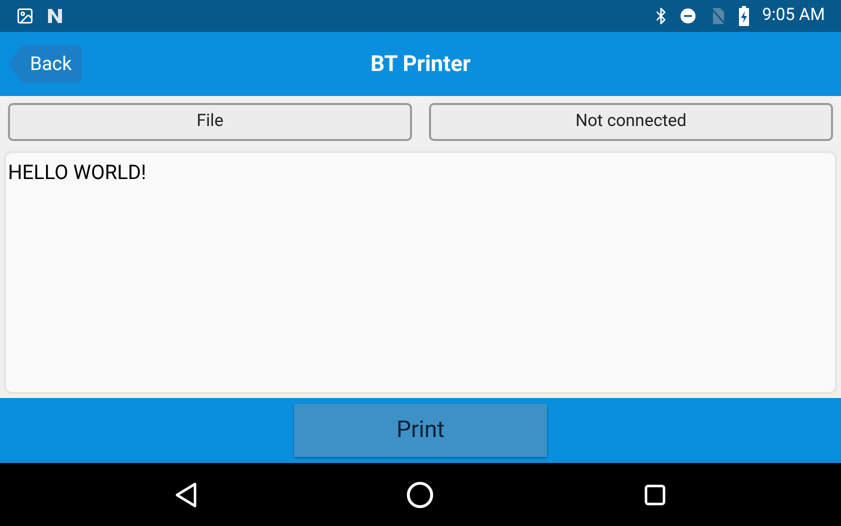  Describe the element at coordinates (631, 122) in the screenshot. I see `option-button: Not connected` at that location.